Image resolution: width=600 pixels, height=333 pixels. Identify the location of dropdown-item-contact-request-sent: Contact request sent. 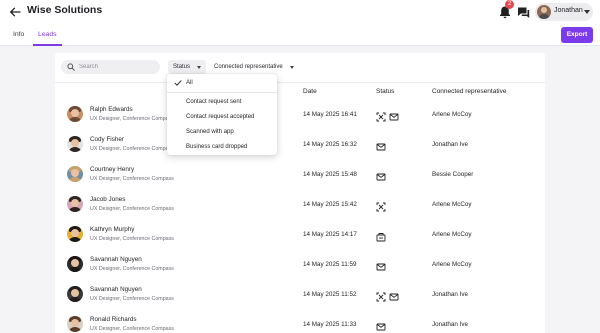
(222, 102).